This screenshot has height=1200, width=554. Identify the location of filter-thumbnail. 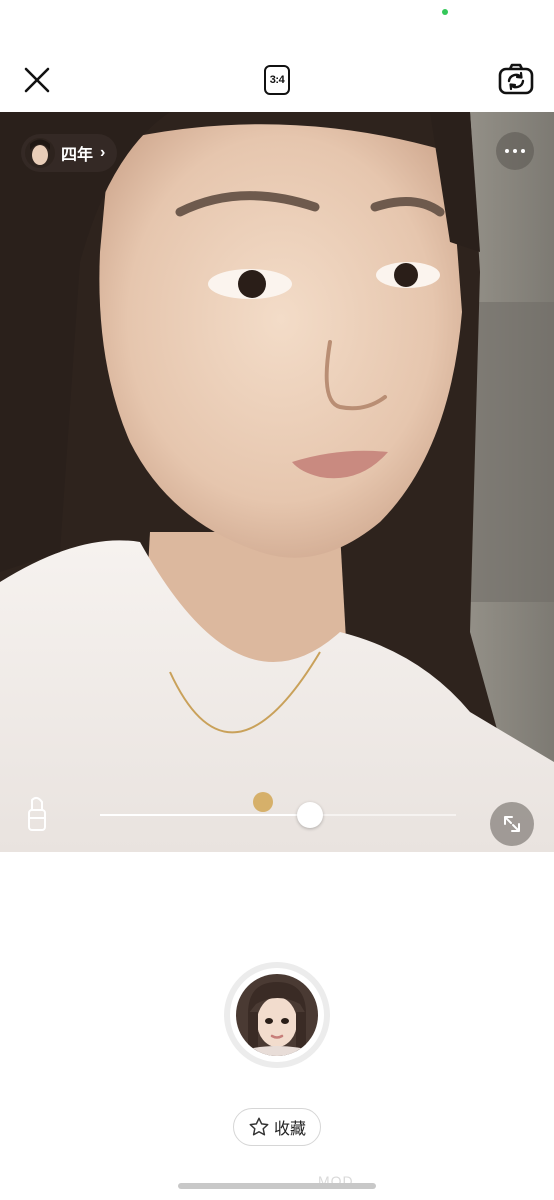
(40, 153).